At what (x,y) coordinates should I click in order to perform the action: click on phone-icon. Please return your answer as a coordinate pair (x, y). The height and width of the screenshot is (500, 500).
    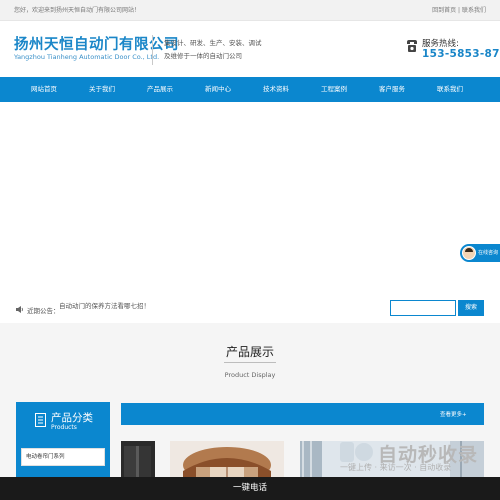
    Looking at the image, I should click on (412, 46).